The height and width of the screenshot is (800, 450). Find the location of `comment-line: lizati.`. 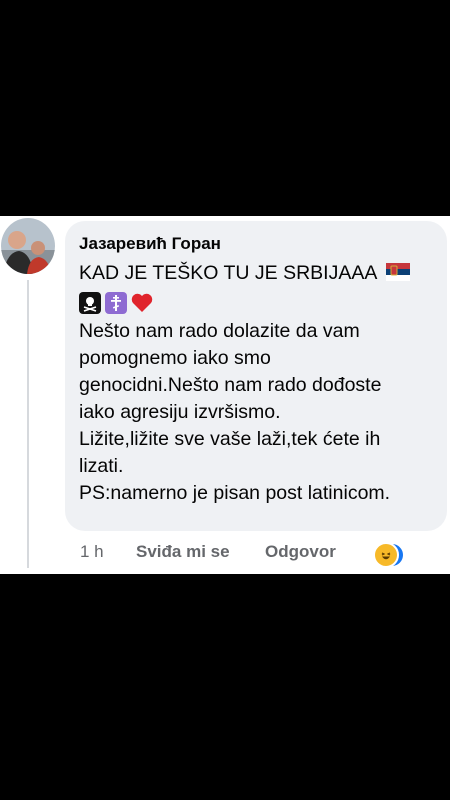

comment-line: lizati. is located at coordinates (101, 466).